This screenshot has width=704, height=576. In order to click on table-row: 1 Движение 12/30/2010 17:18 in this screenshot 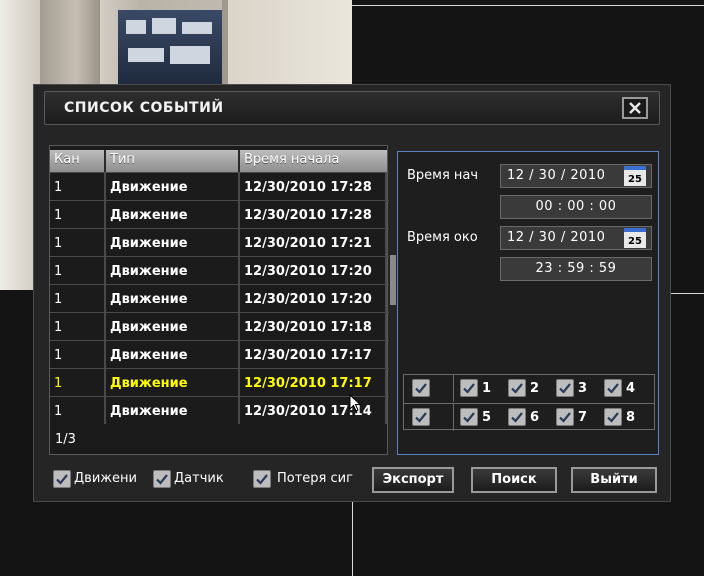, I will do `click(219, 326)`.